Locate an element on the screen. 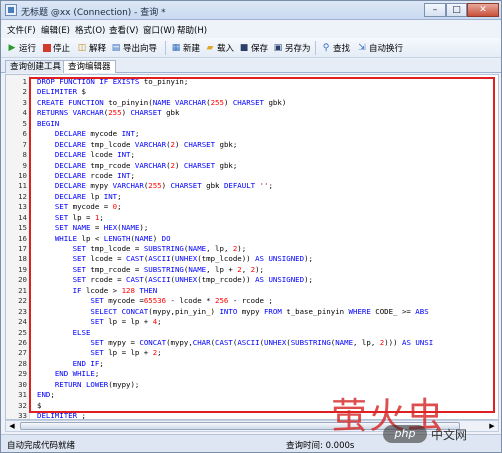  code-text: DECLARE lcode INT; is located at coordinates (94, 155).